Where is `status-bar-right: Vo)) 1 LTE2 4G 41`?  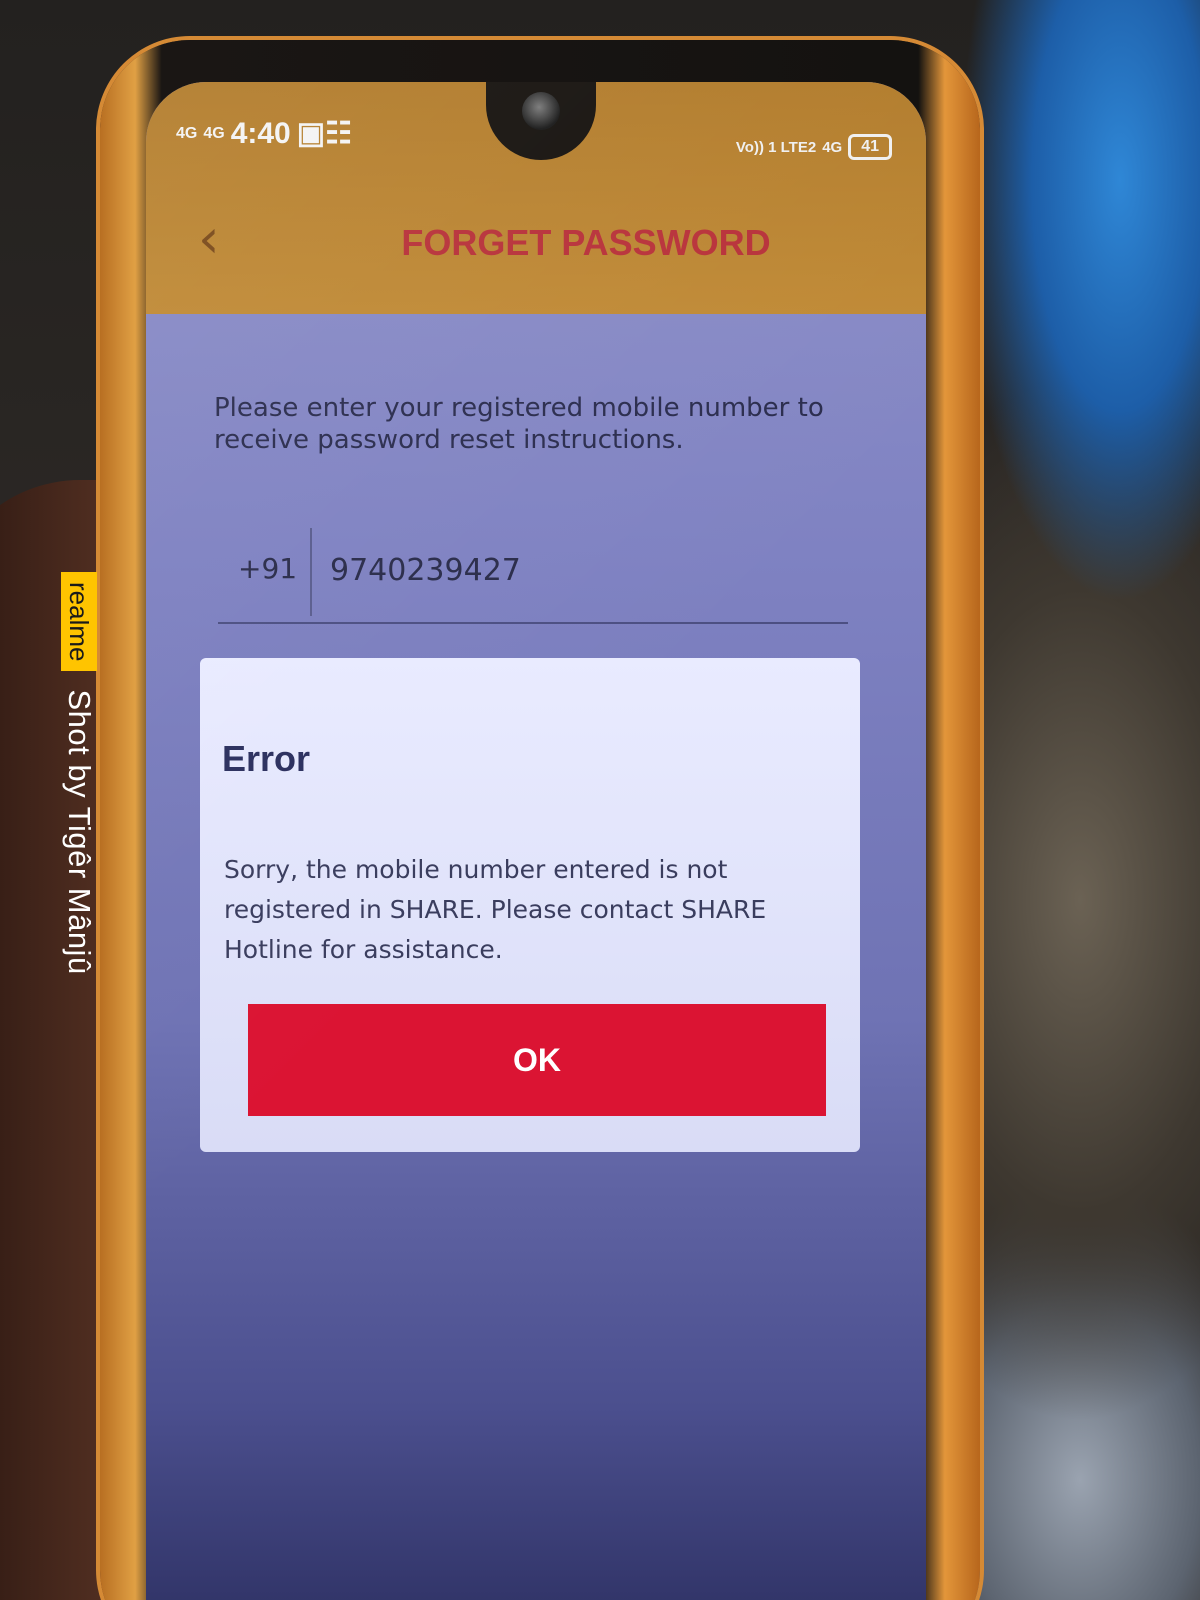
status-bar-right: Vo)) 1 LTE2 4G 41 is located at coordinates (814, 147).